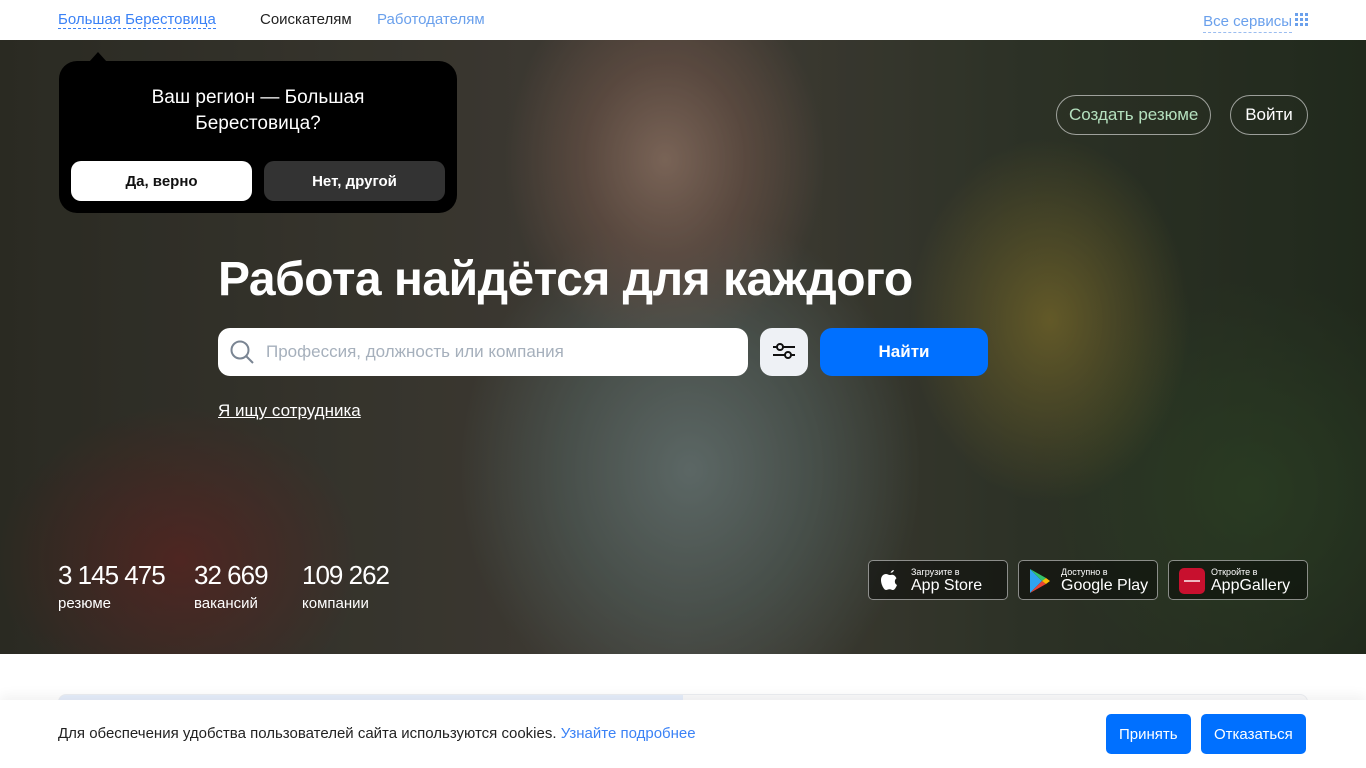  I want to click on all-services-link: Все сервисы, so click(1247, 22).